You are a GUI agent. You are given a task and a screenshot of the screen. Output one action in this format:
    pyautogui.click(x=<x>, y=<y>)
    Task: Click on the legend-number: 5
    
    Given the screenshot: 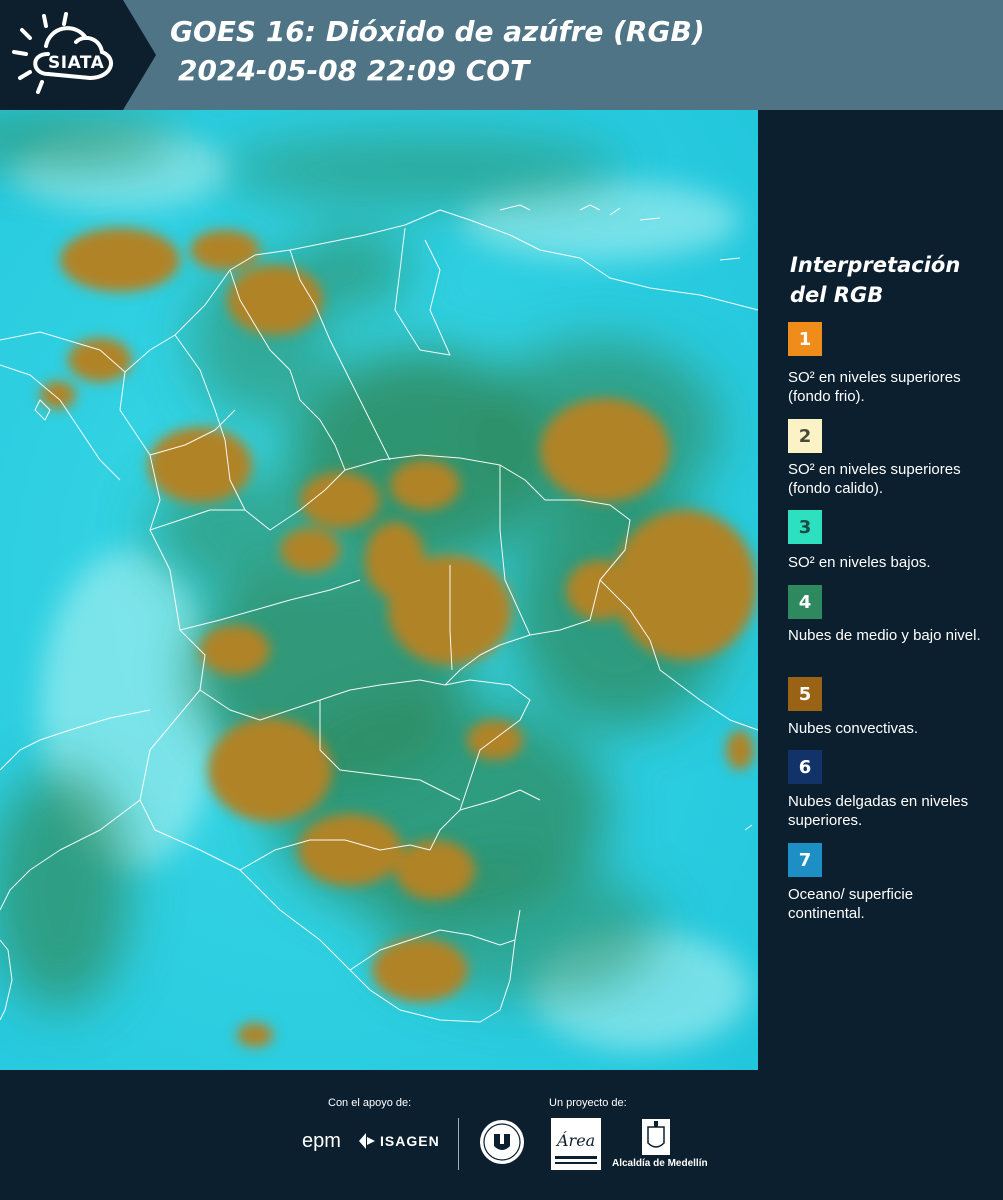 What is the action you would take?
    pyautogui.click(x=805, y=694)
    